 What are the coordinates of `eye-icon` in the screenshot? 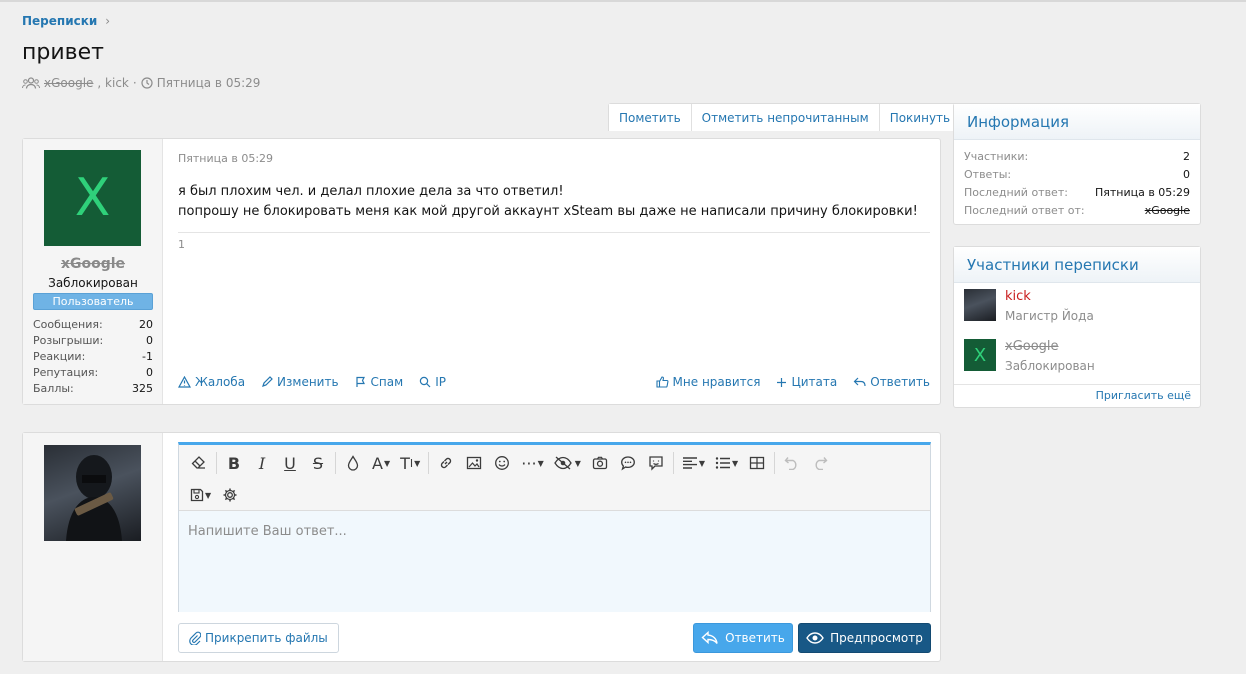 It's located at (815, 638).